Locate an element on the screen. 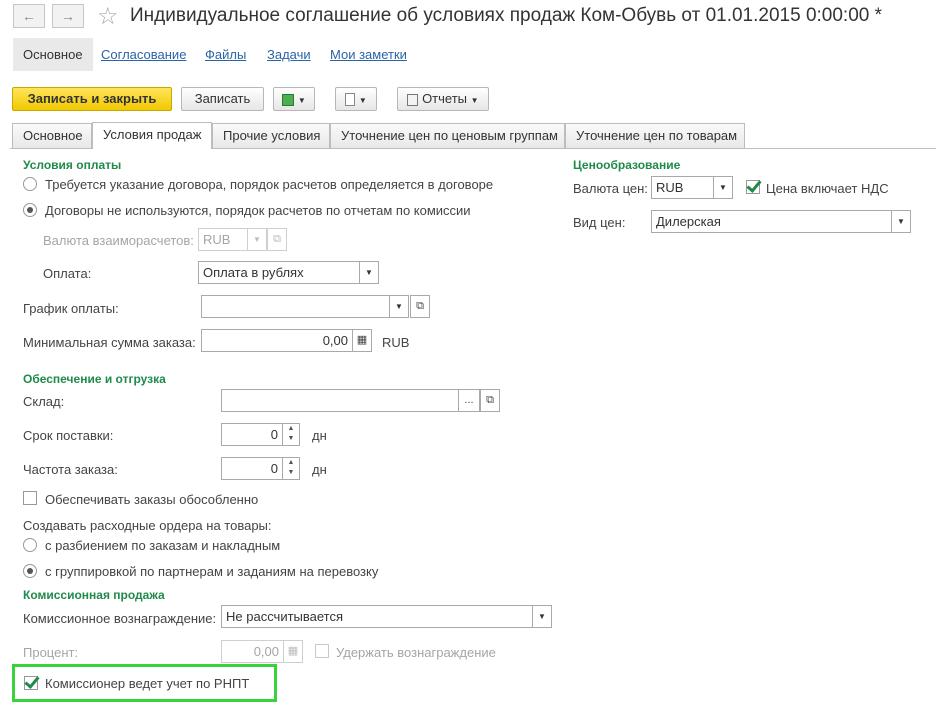  settle-currency-dropdown: ▼ is located at coordinates (257, 239).